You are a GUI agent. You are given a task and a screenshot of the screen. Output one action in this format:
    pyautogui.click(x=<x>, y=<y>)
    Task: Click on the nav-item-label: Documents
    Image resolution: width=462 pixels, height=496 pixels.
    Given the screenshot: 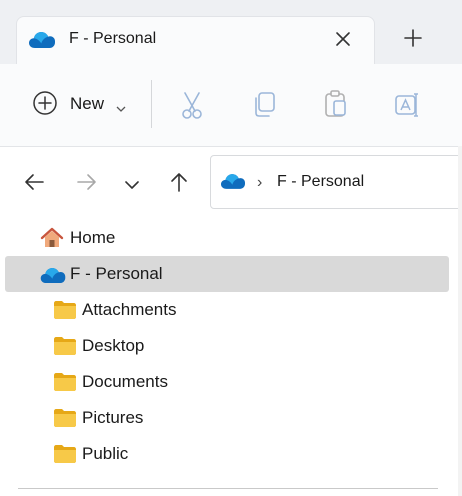 What is the action you would take?
    pyautogui.click(x=125, y=381)
    